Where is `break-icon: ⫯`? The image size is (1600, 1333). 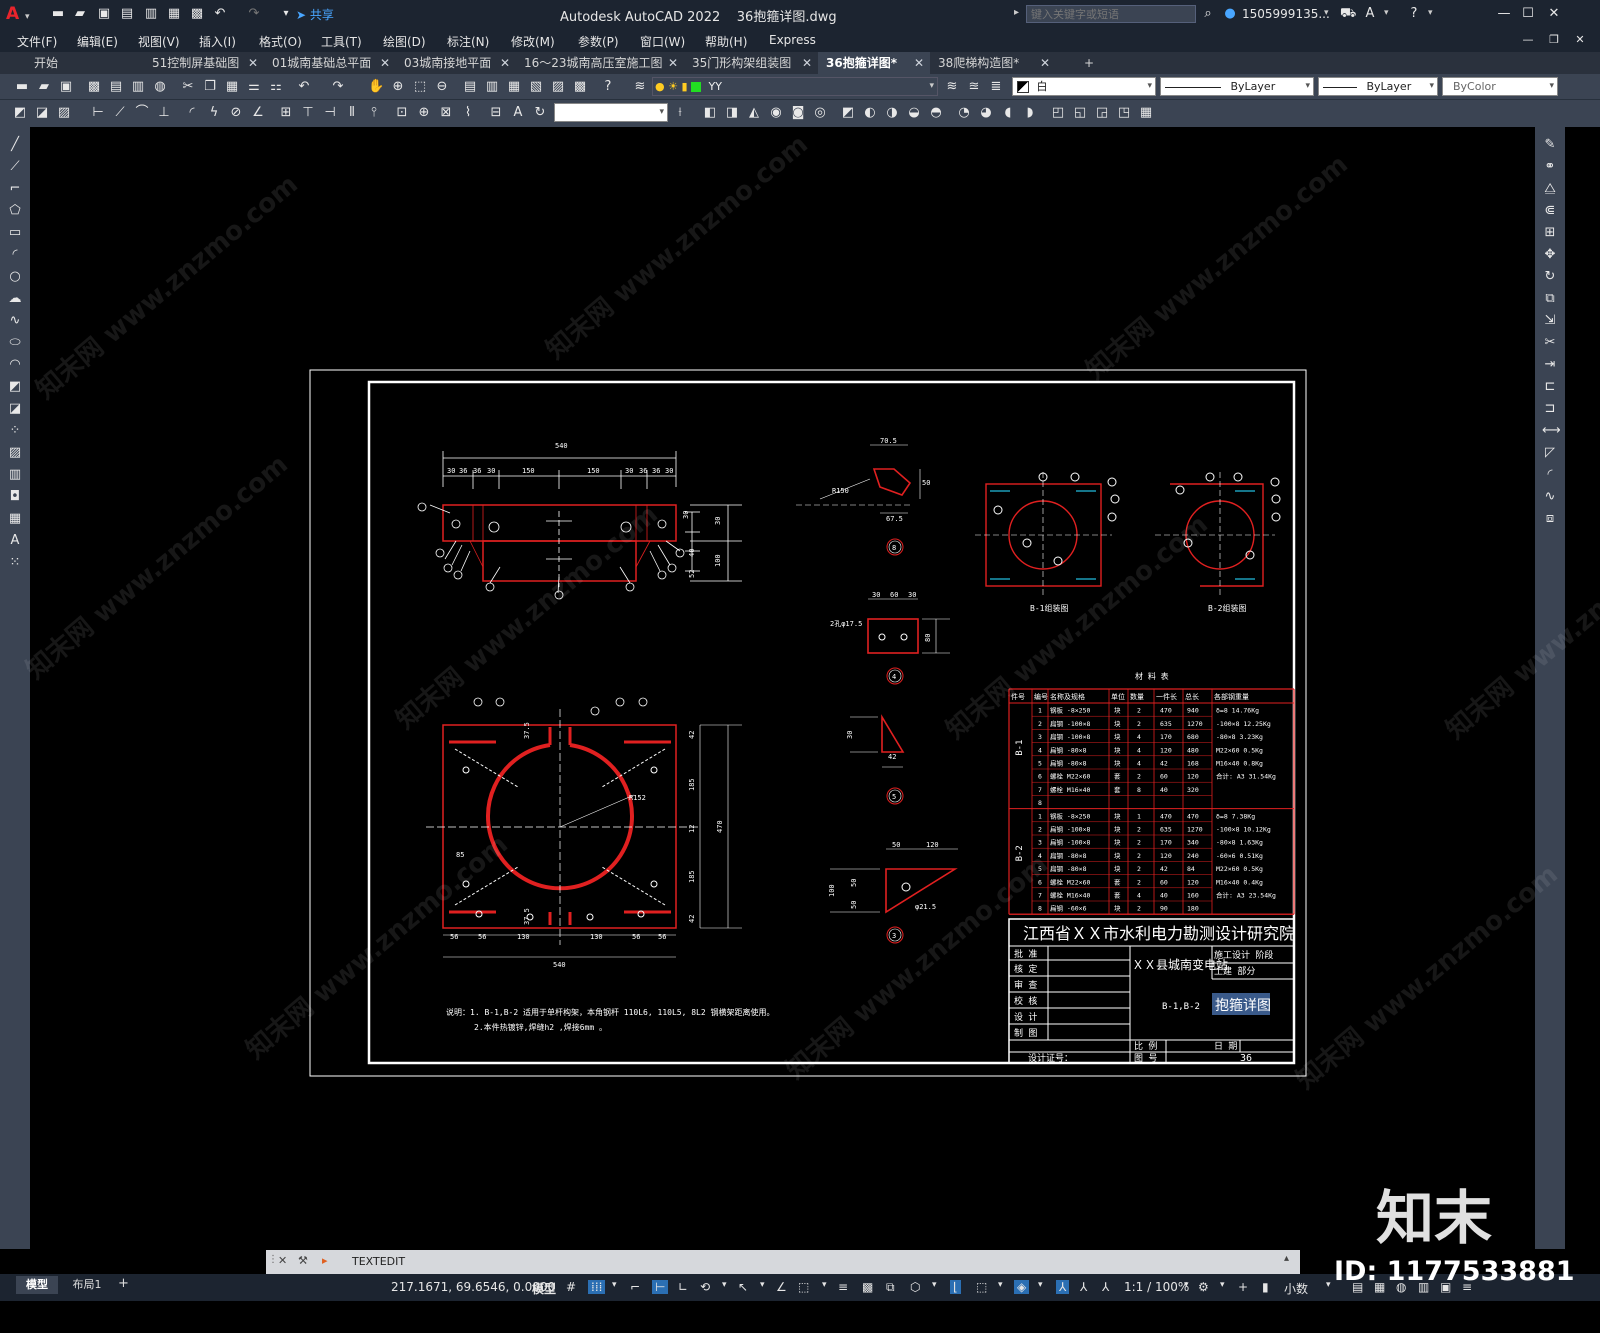
break-icon: ⫯ is located at coordinates (374, 113).